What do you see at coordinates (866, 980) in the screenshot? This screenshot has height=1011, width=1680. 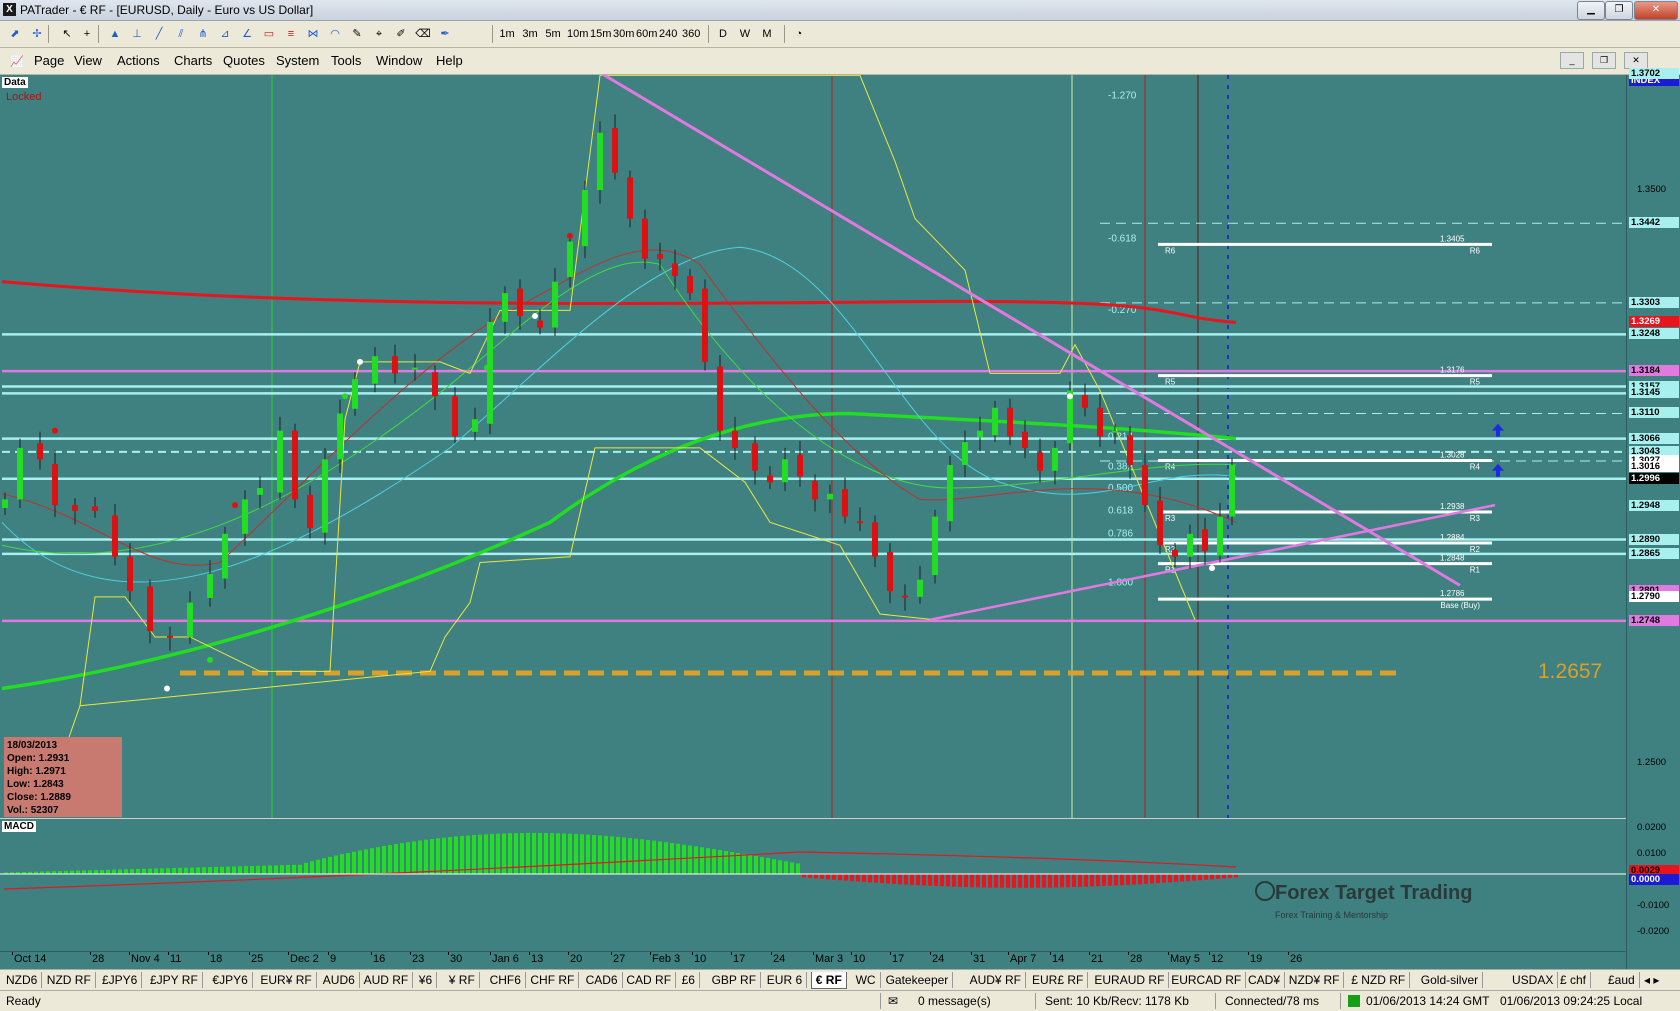 I see `symbol-tab: WC` at bounding box center [866, 980].